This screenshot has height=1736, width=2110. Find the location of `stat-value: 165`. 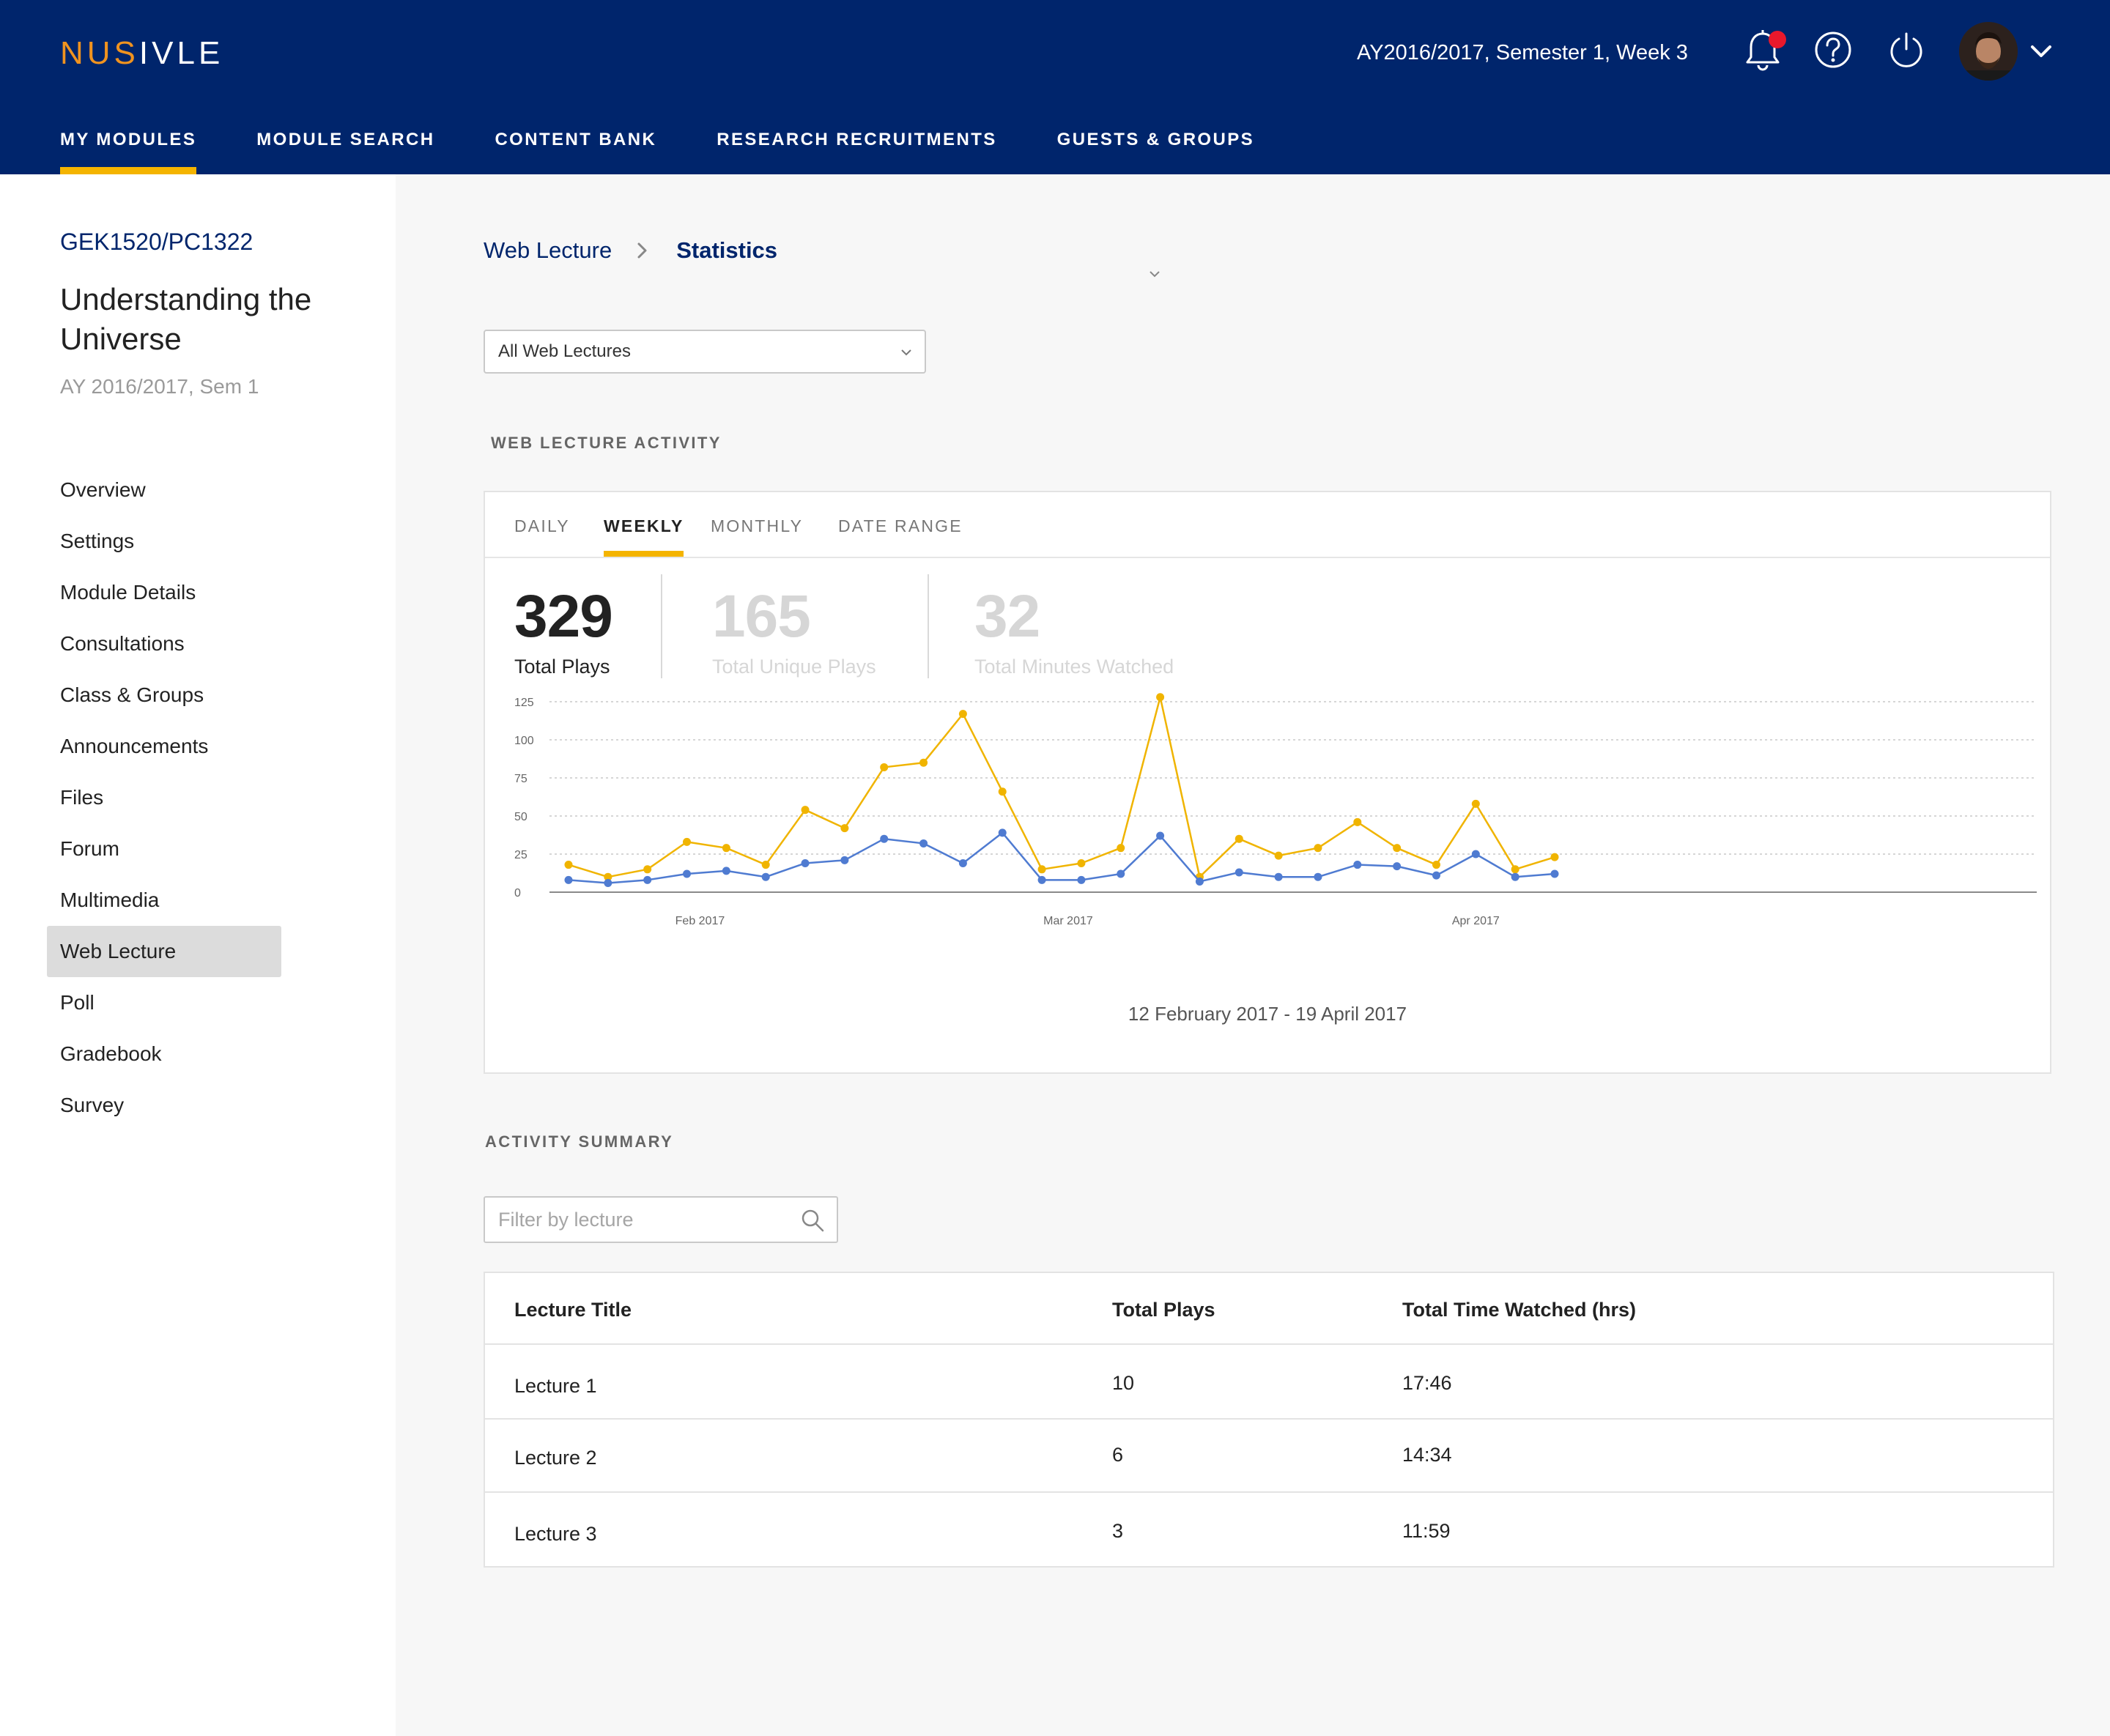

stat-value: 165 is located at coordinates (761, 616).